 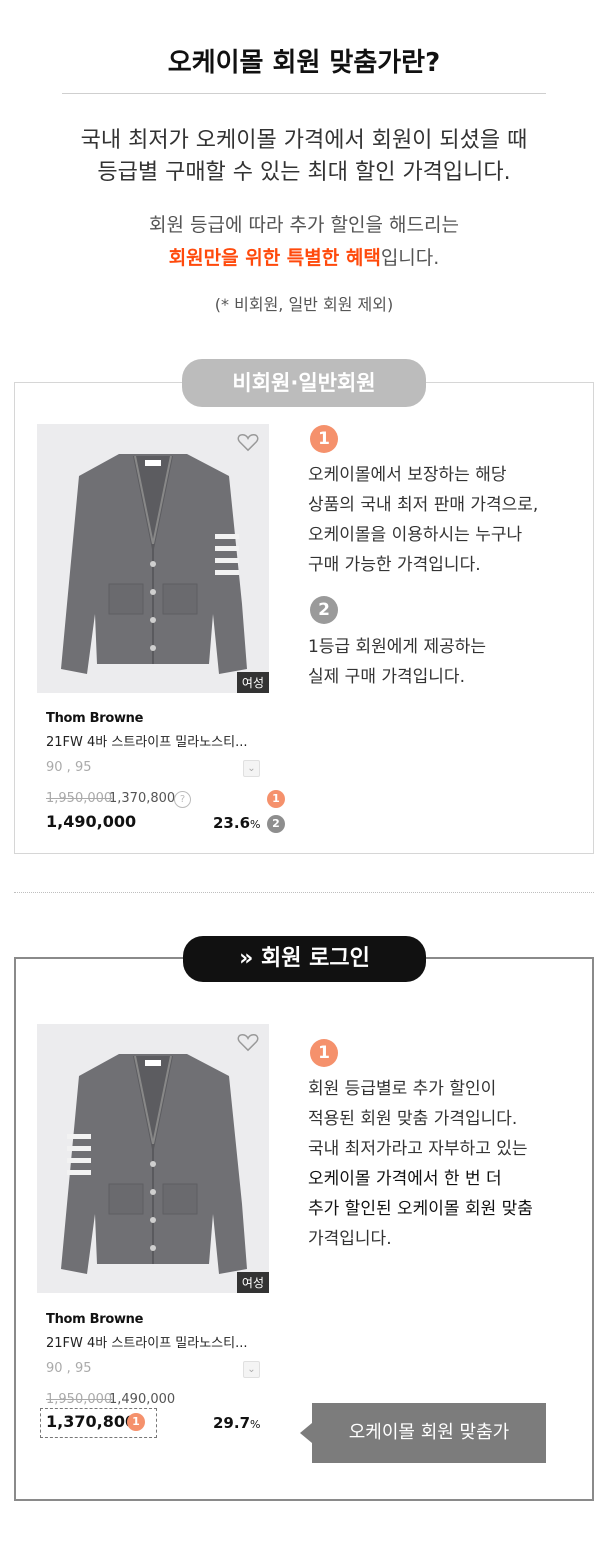 I want to click on discount-value: 23.6, so click(x=232, y=823).